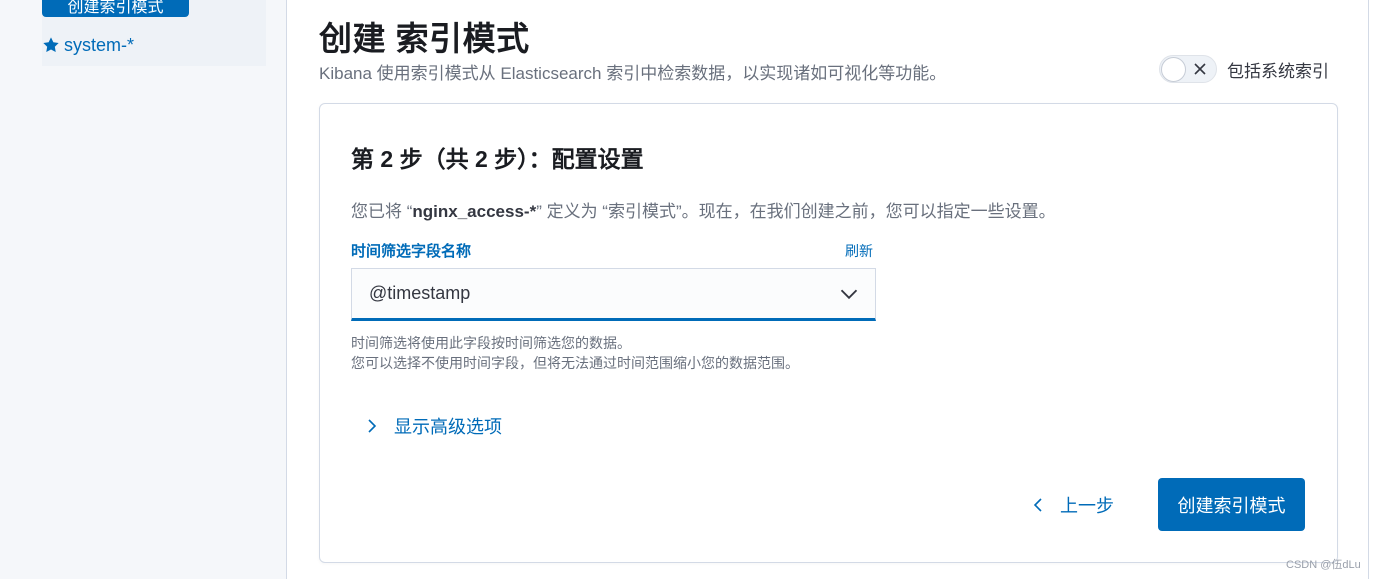 The width and height of the screenshot is (1375, 579). I want to click on watermark: CSDN @伍dLu, so click(1323, 565).